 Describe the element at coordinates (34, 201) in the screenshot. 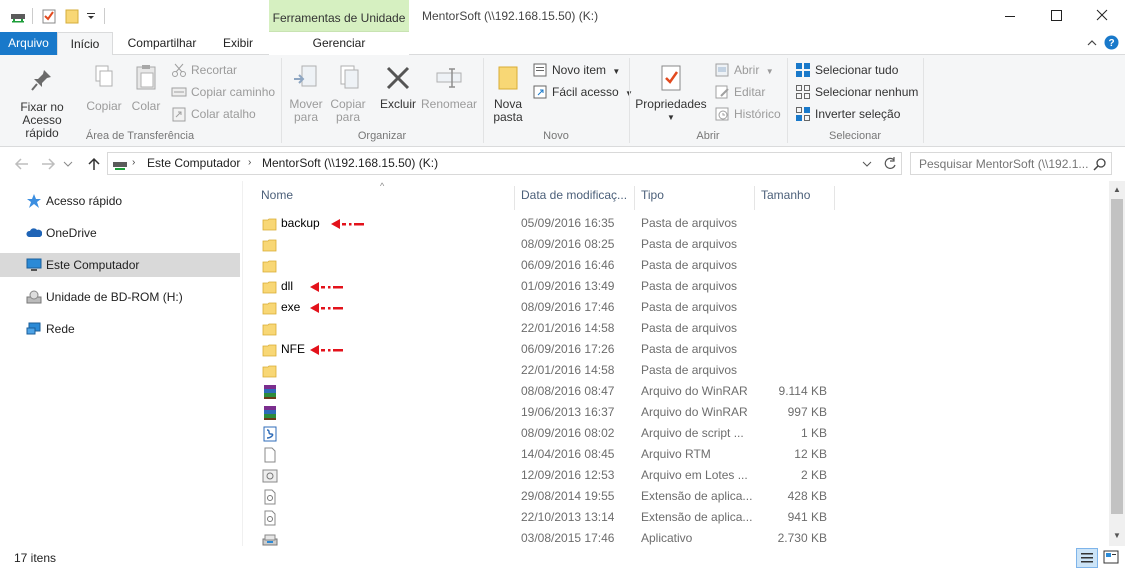

I see `star-icon` at that location.